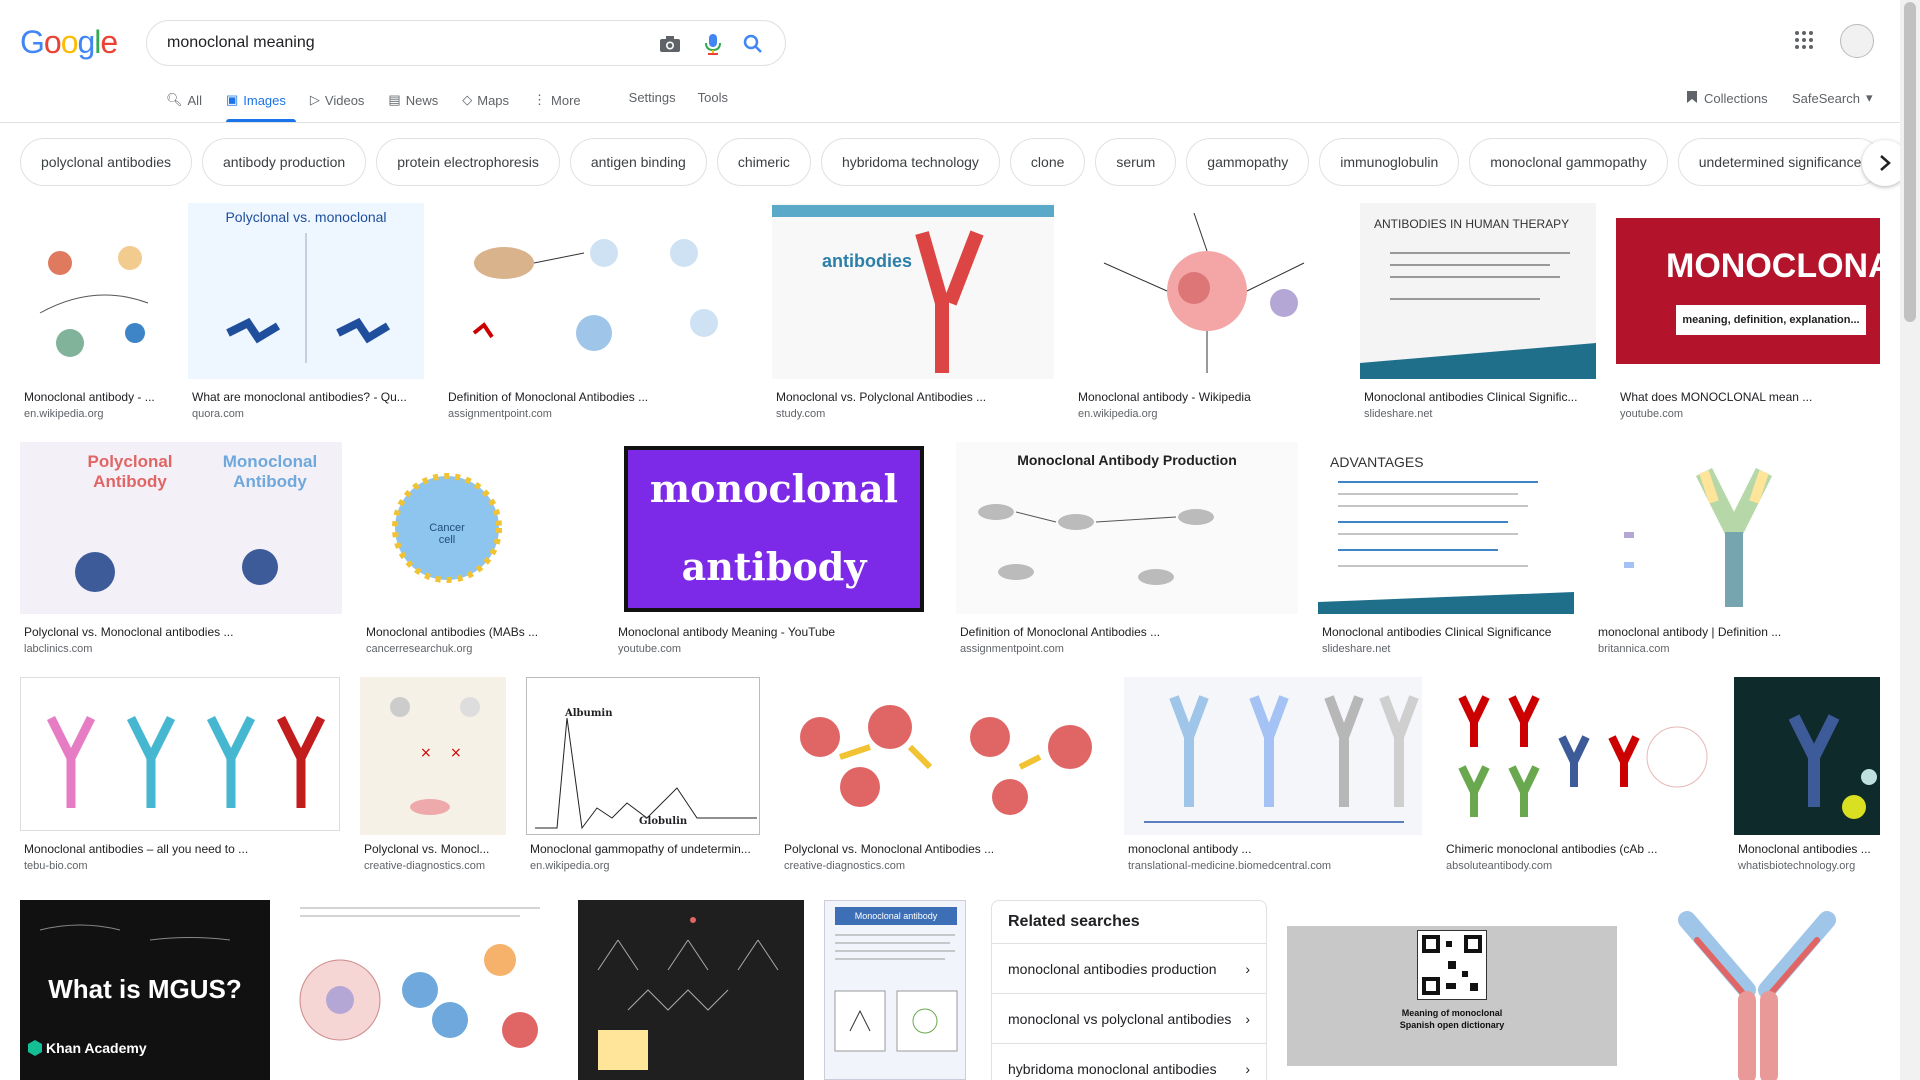  Describe the element at coordinates (419, 649) in the screenshot. I see `image-source: cancerresearchuk.org` at that location.